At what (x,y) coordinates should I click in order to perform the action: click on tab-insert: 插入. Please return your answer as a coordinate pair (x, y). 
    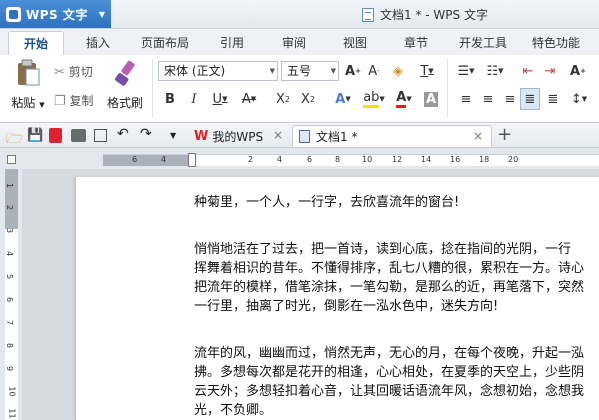
    Looking at the image, I should click on (98, 42).